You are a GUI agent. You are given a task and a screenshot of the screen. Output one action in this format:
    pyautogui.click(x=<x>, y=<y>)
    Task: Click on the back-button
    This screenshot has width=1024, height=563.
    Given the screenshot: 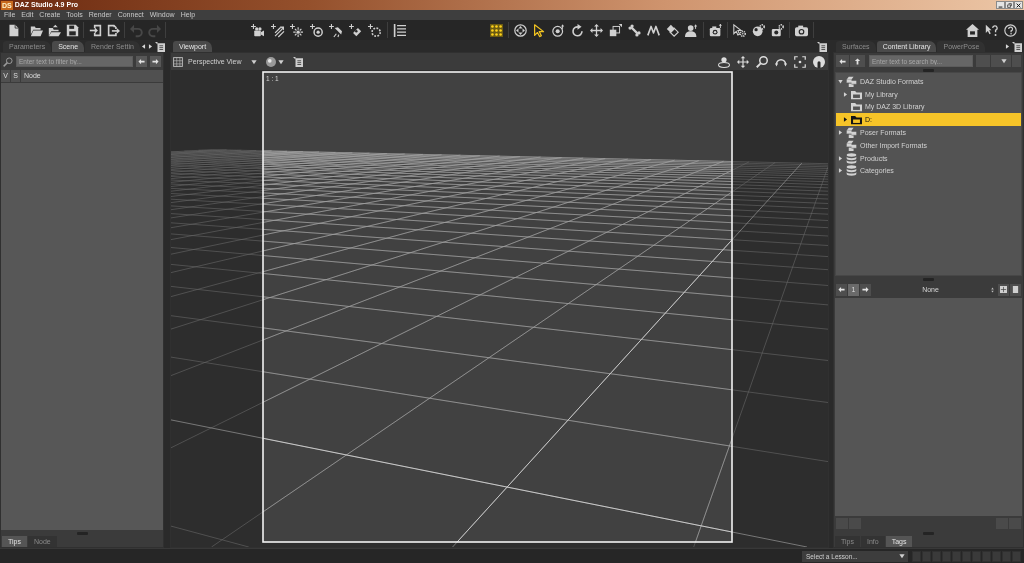 What is the action you would take?
    pyautogui.click(x=842, y=61)
    